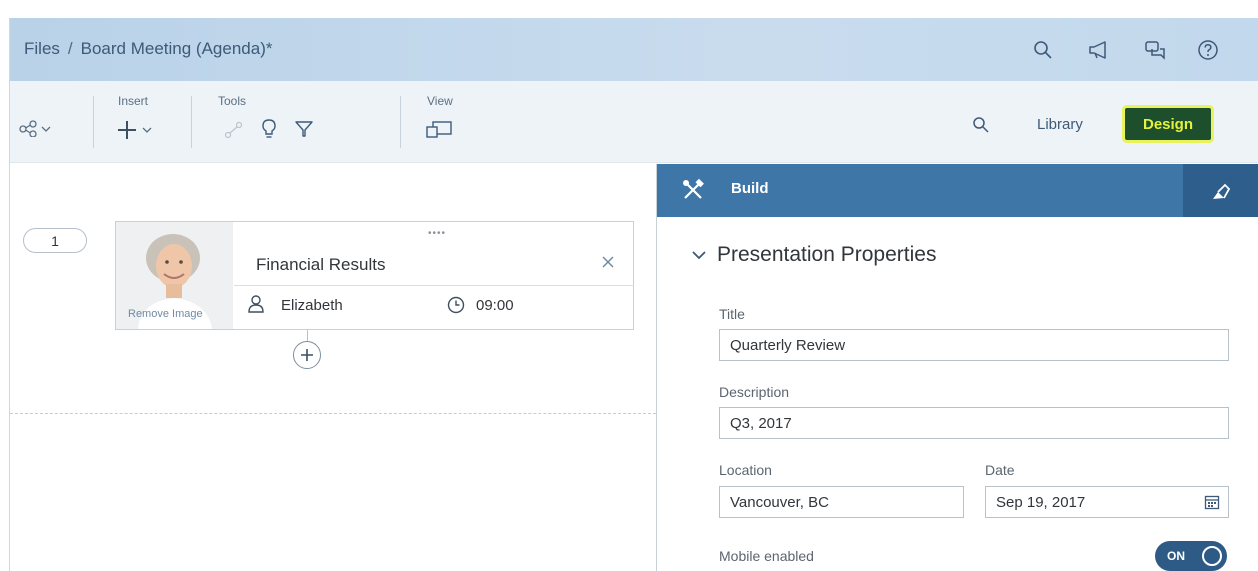 The height and width of the screenshot is (571, 1258). Describe the element at coordinates (495, 305) in the screenshot. I see `agenda-item-time: 09:00` at that location.